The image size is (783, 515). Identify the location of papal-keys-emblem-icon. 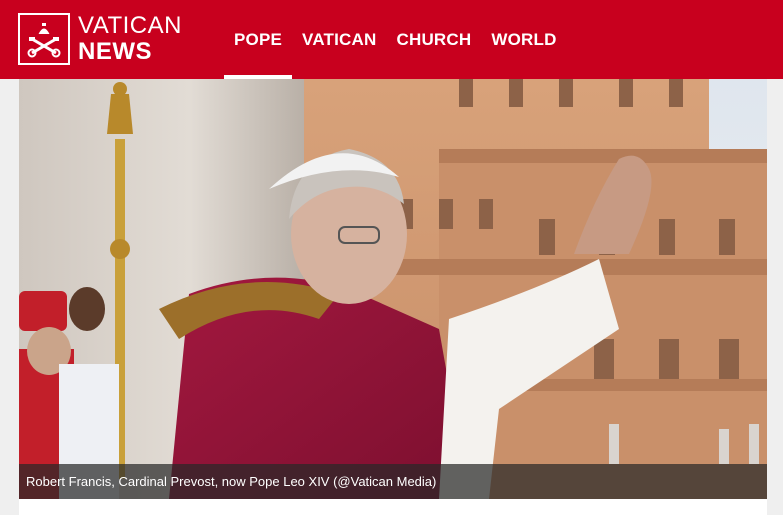
(44, 39).